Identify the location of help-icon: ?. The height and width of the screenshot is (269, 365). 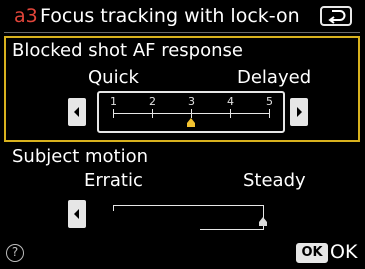
(15, 253).